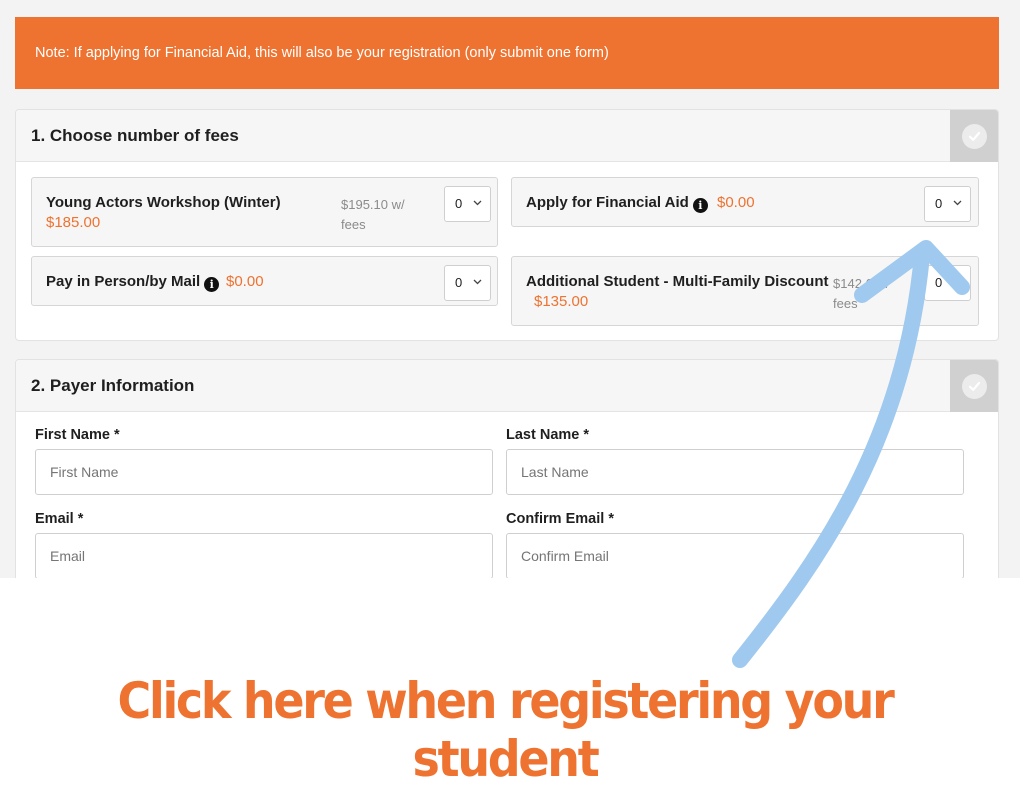  What do you see at coordinates (506, 730) in the screenshot?
I see `annotation-caption: Click here when registering your student` at bounding box center [506, 730].